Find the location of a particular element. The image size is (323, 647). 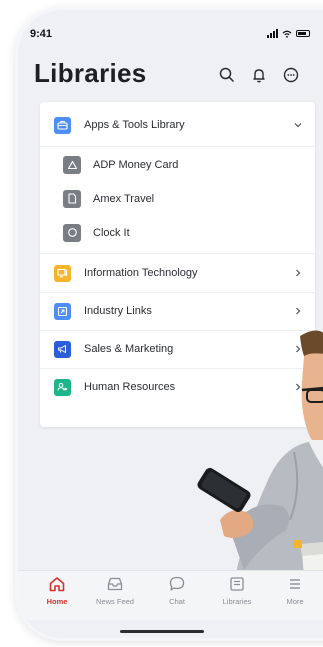

divider is located at coordinates (177, 146).